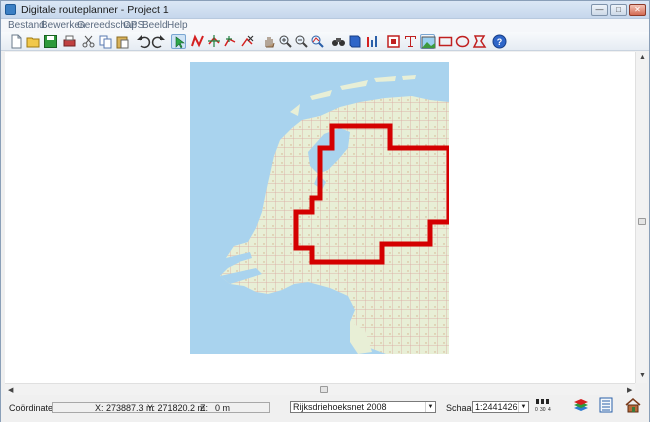 This screenshot has width=650, height=422. I want to click on title-bar: Digitale routeplanner - Project 1 — □ ✕, so click(325, 10).